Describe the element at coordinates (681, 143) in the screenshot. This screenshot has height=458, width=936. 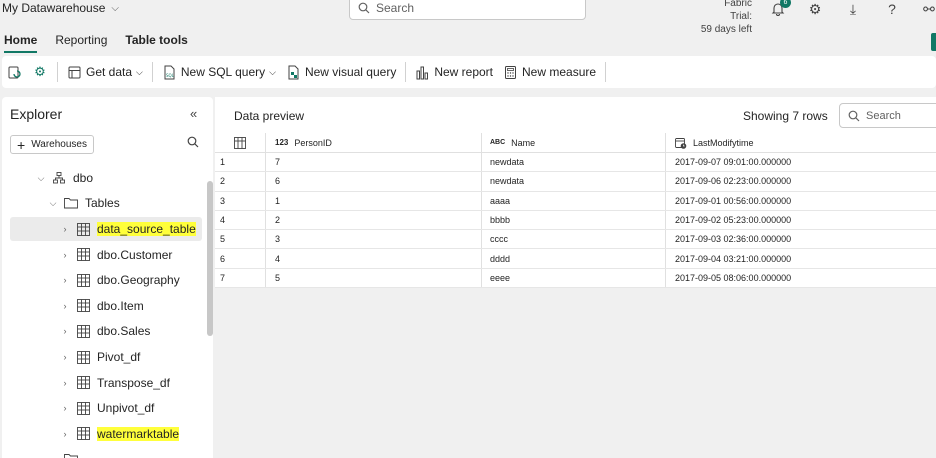
I see `datetime-type-icon` at that location.